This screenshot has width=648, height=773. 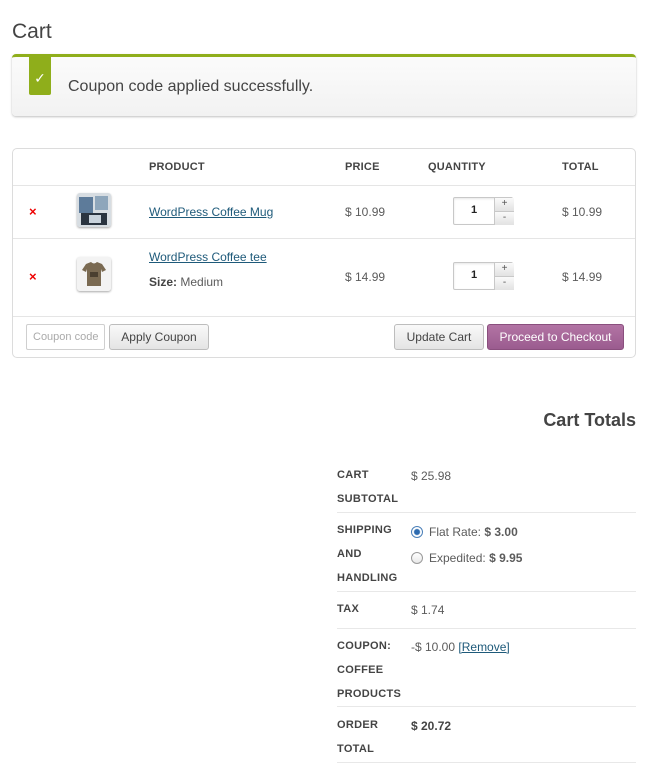 I want to click on shipping-label-line: HANDLING, so click(x=367, y=578).